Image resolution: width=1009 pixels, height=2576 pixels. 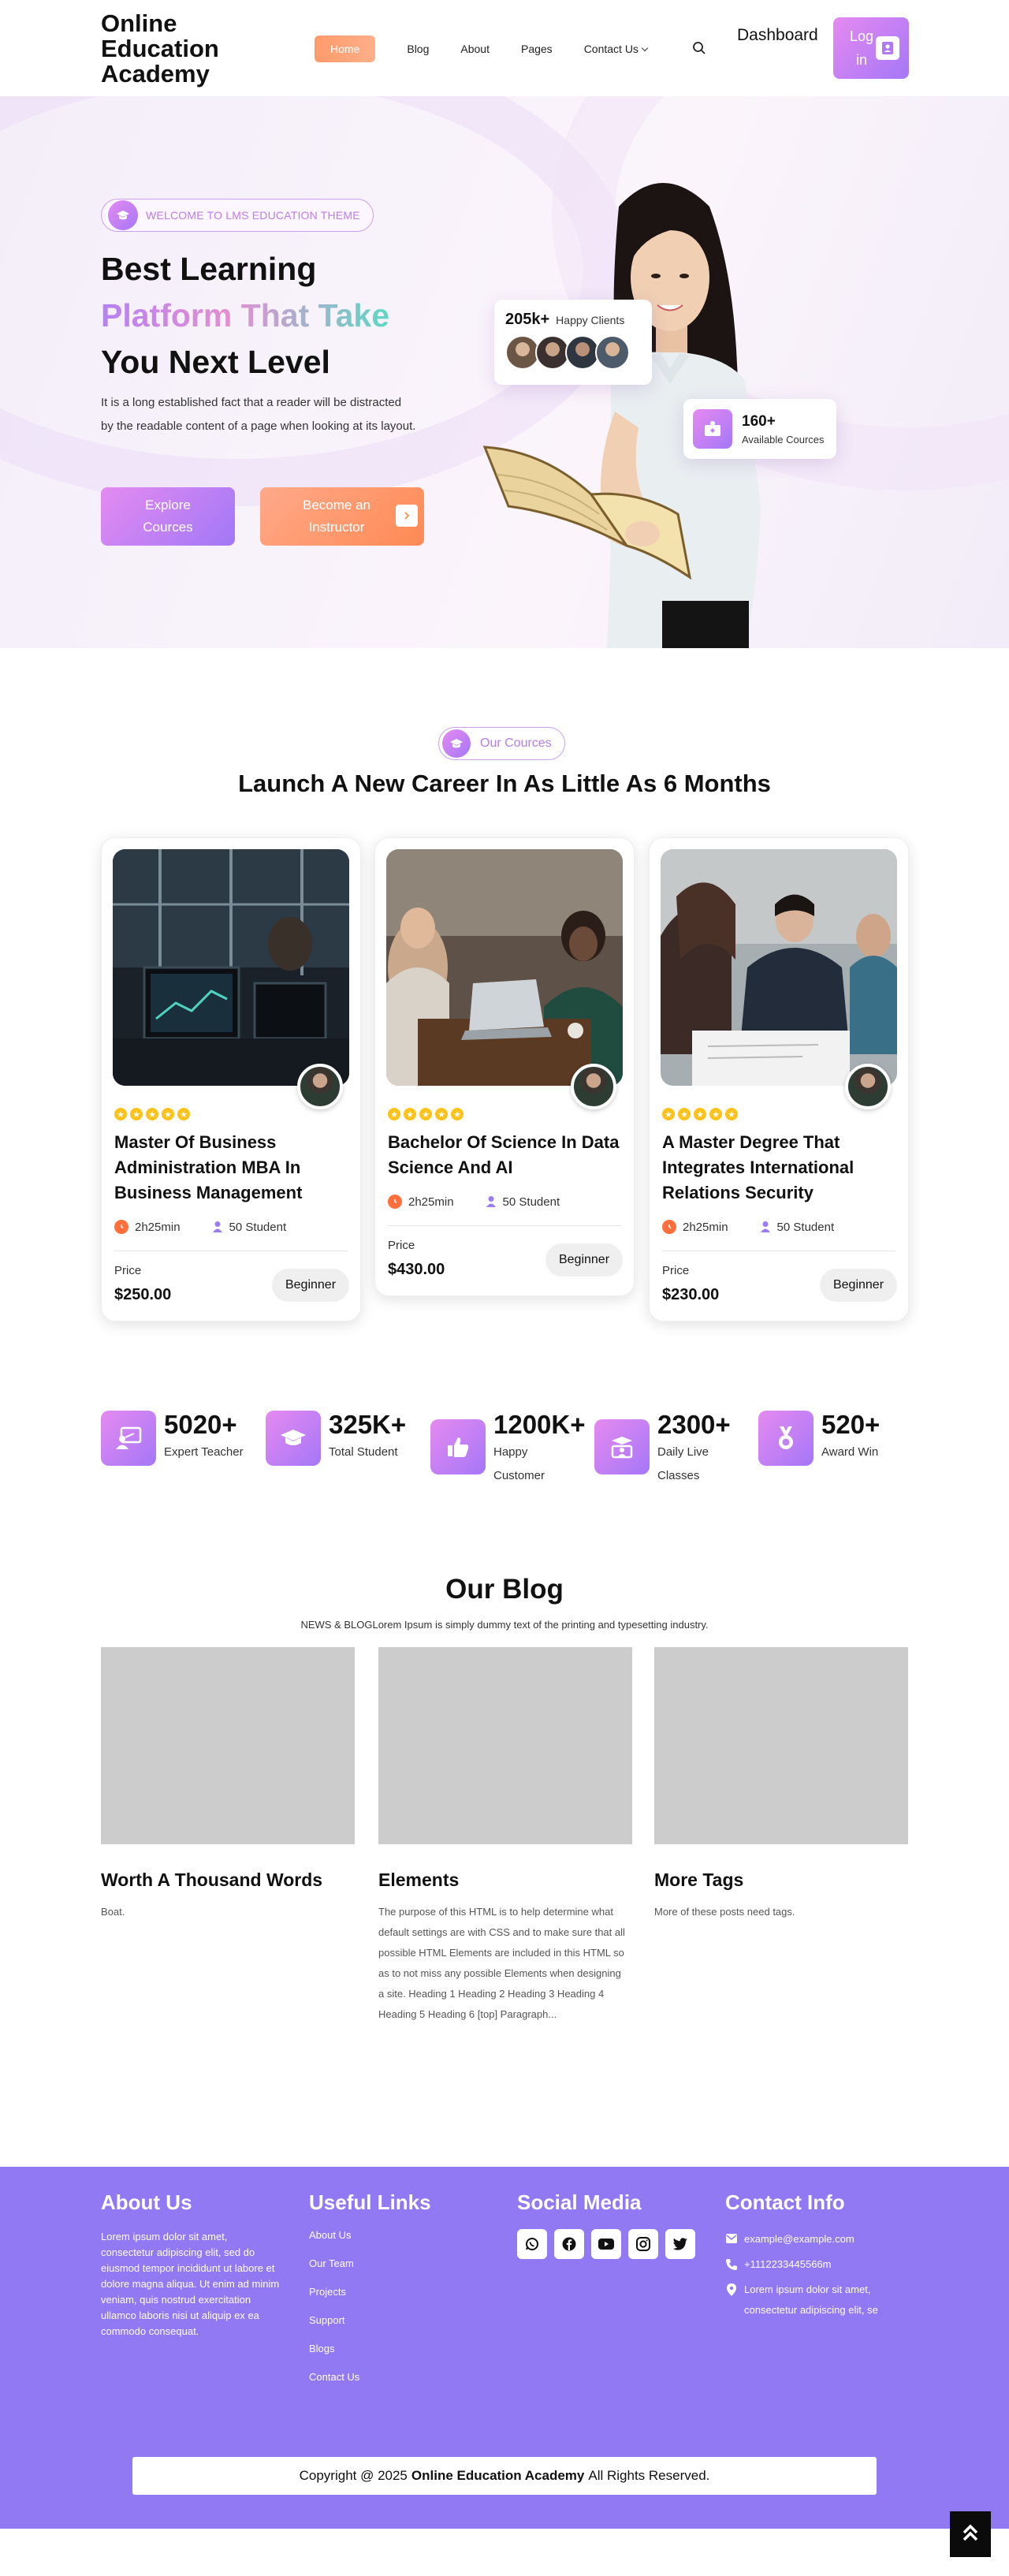 I want to click on avatar, so click(x=613, y=353).